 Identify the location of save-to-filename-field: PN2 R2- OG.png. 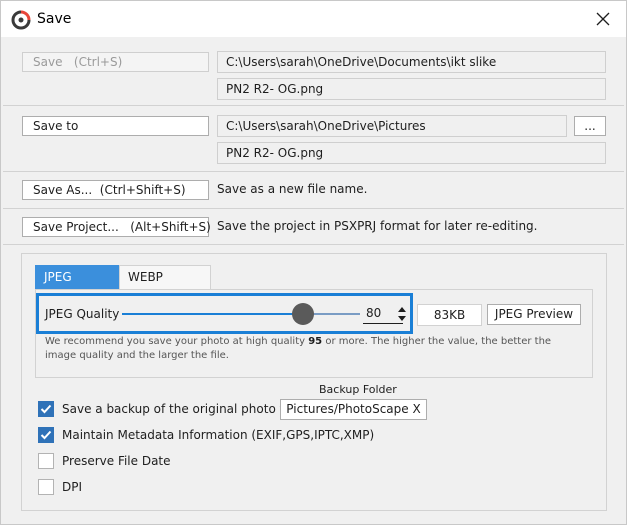
(411, 153).